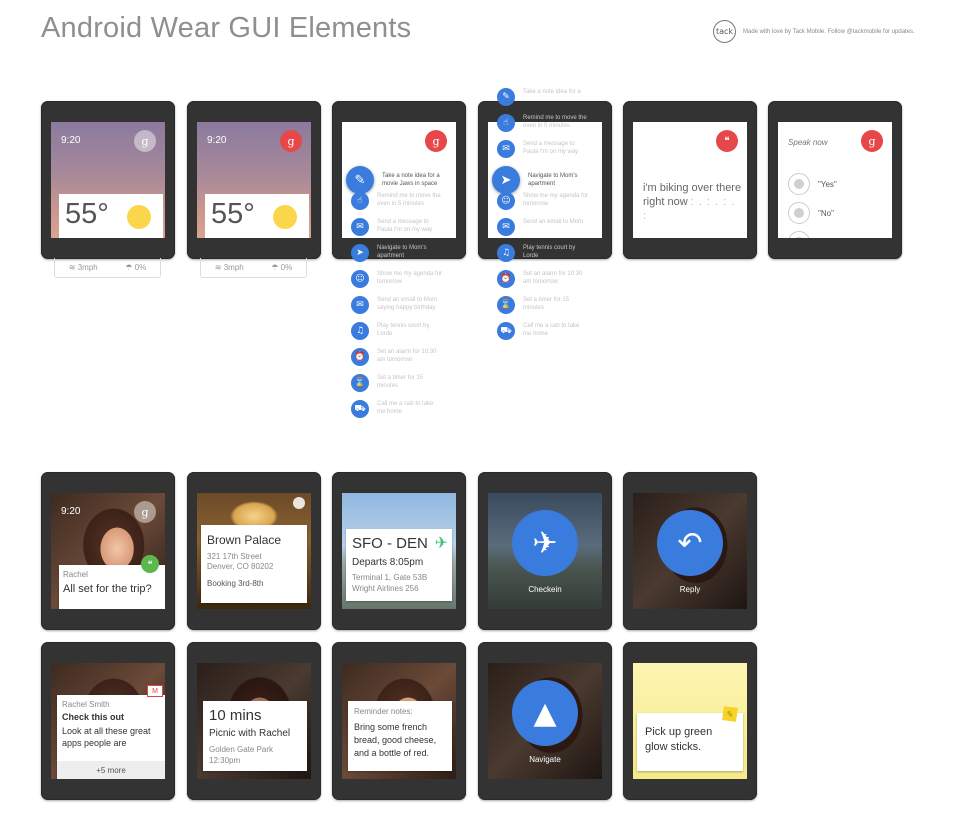  Describe the element at coordinates (545, 713) in the screenshot. I see `navigation-arrow-icon: ▲` at that location.